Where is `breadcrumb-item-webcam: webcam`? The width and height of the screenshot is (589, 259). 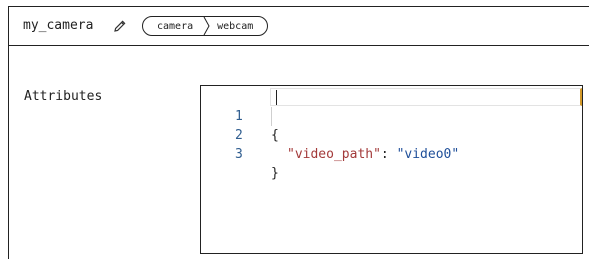
breadcrumb-item-webcam: webcam is located at coordinates (239, 26).